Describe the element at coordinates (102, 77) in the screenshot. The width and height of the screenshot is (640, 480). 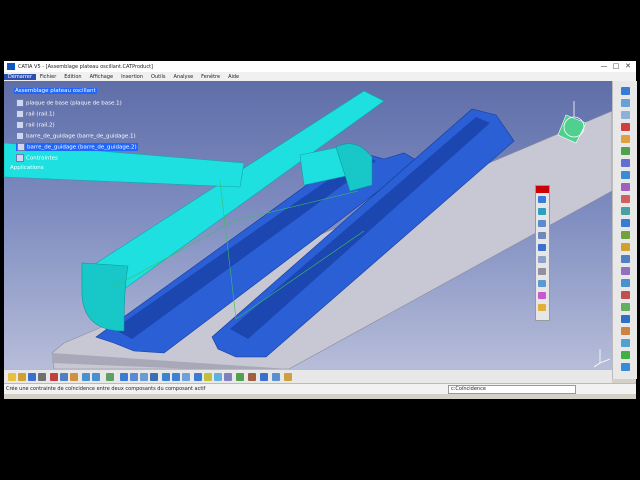
I see `menu-affichage: Affichage` at that location.